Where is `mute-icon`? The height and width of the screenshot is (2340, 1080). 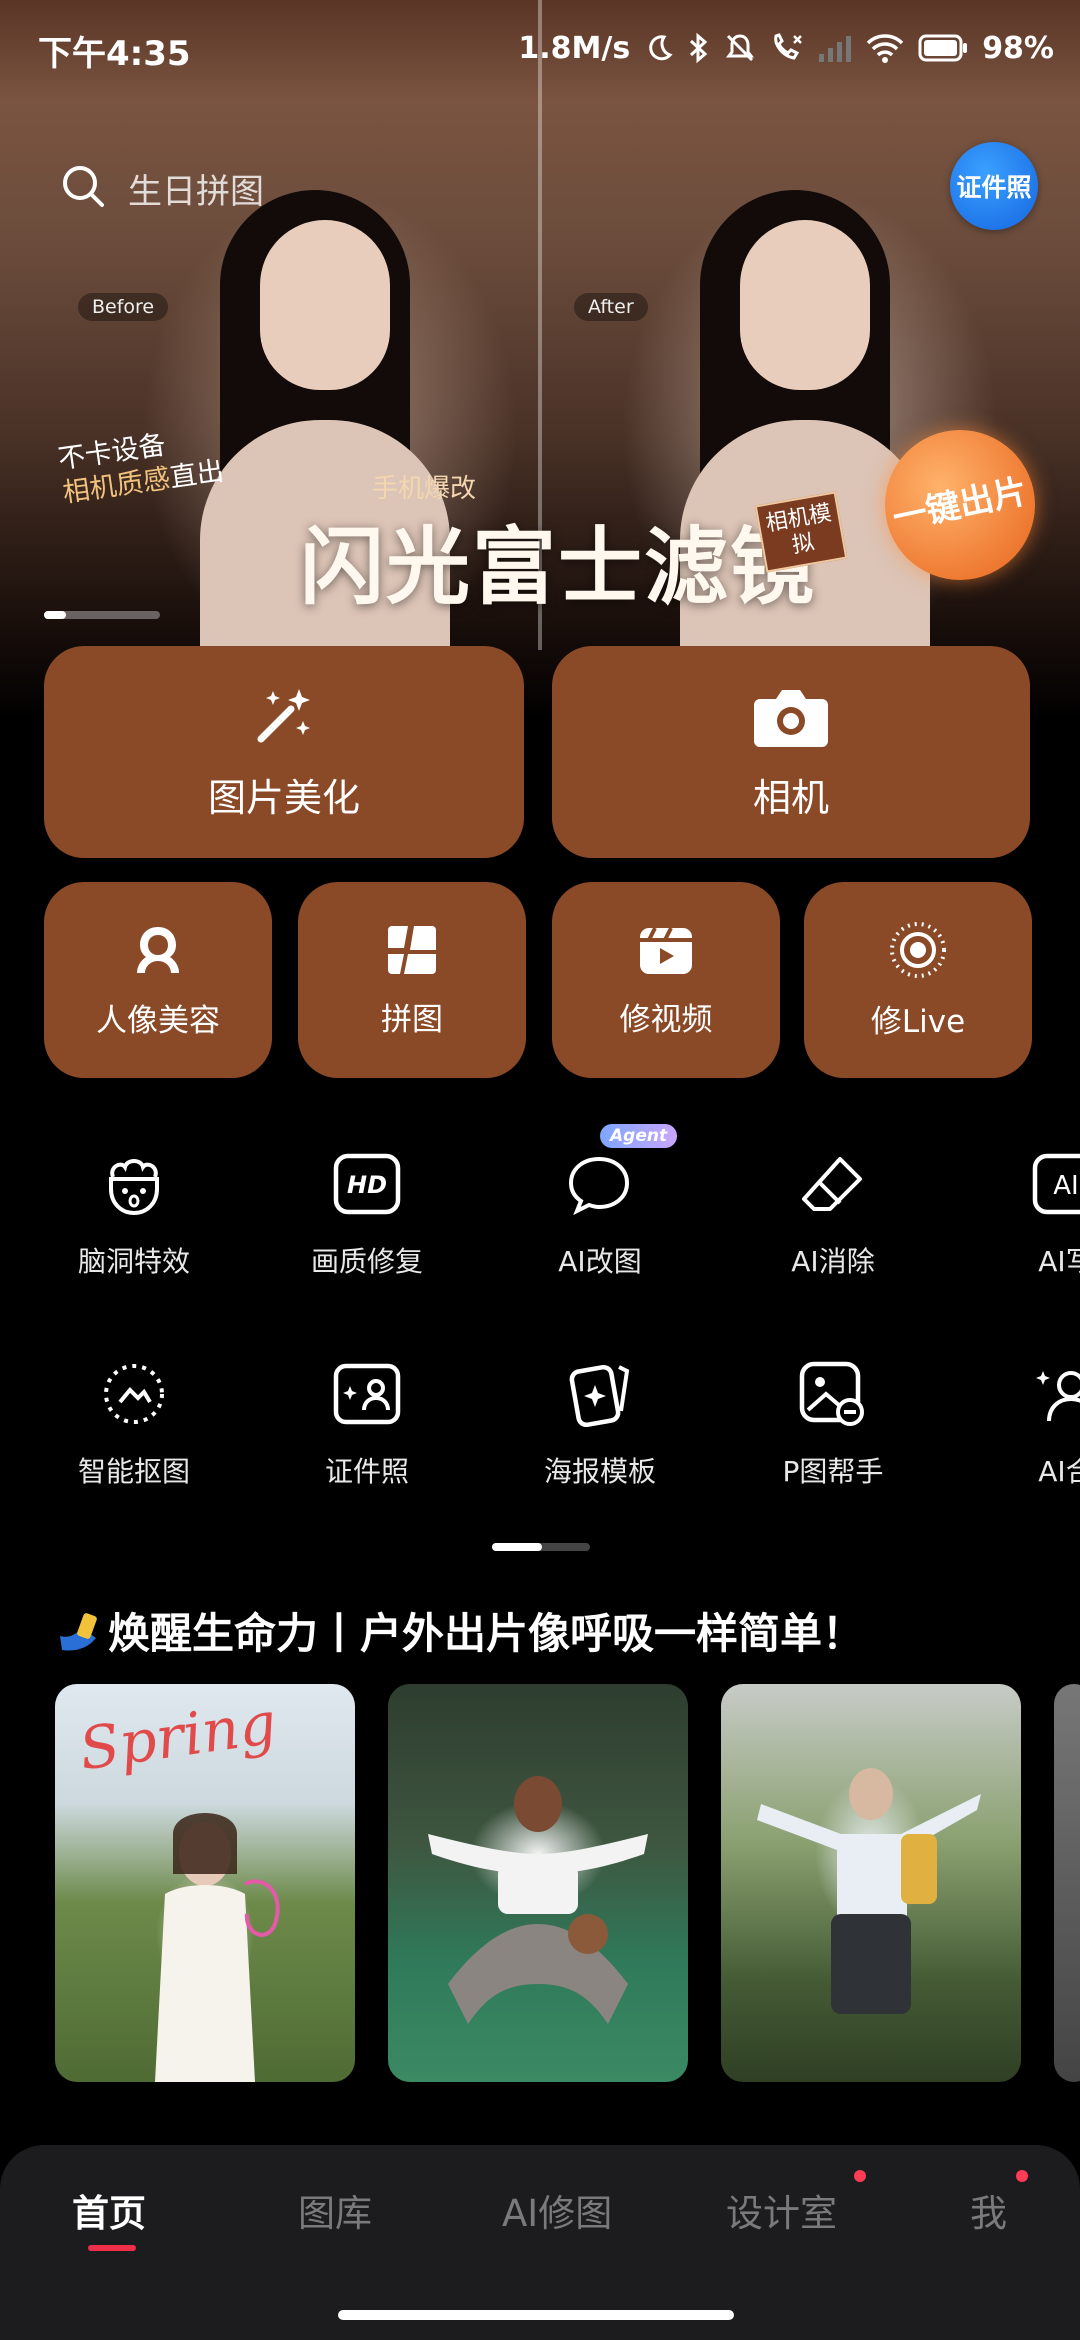 mute-icon is located at coordinates (740, 48).